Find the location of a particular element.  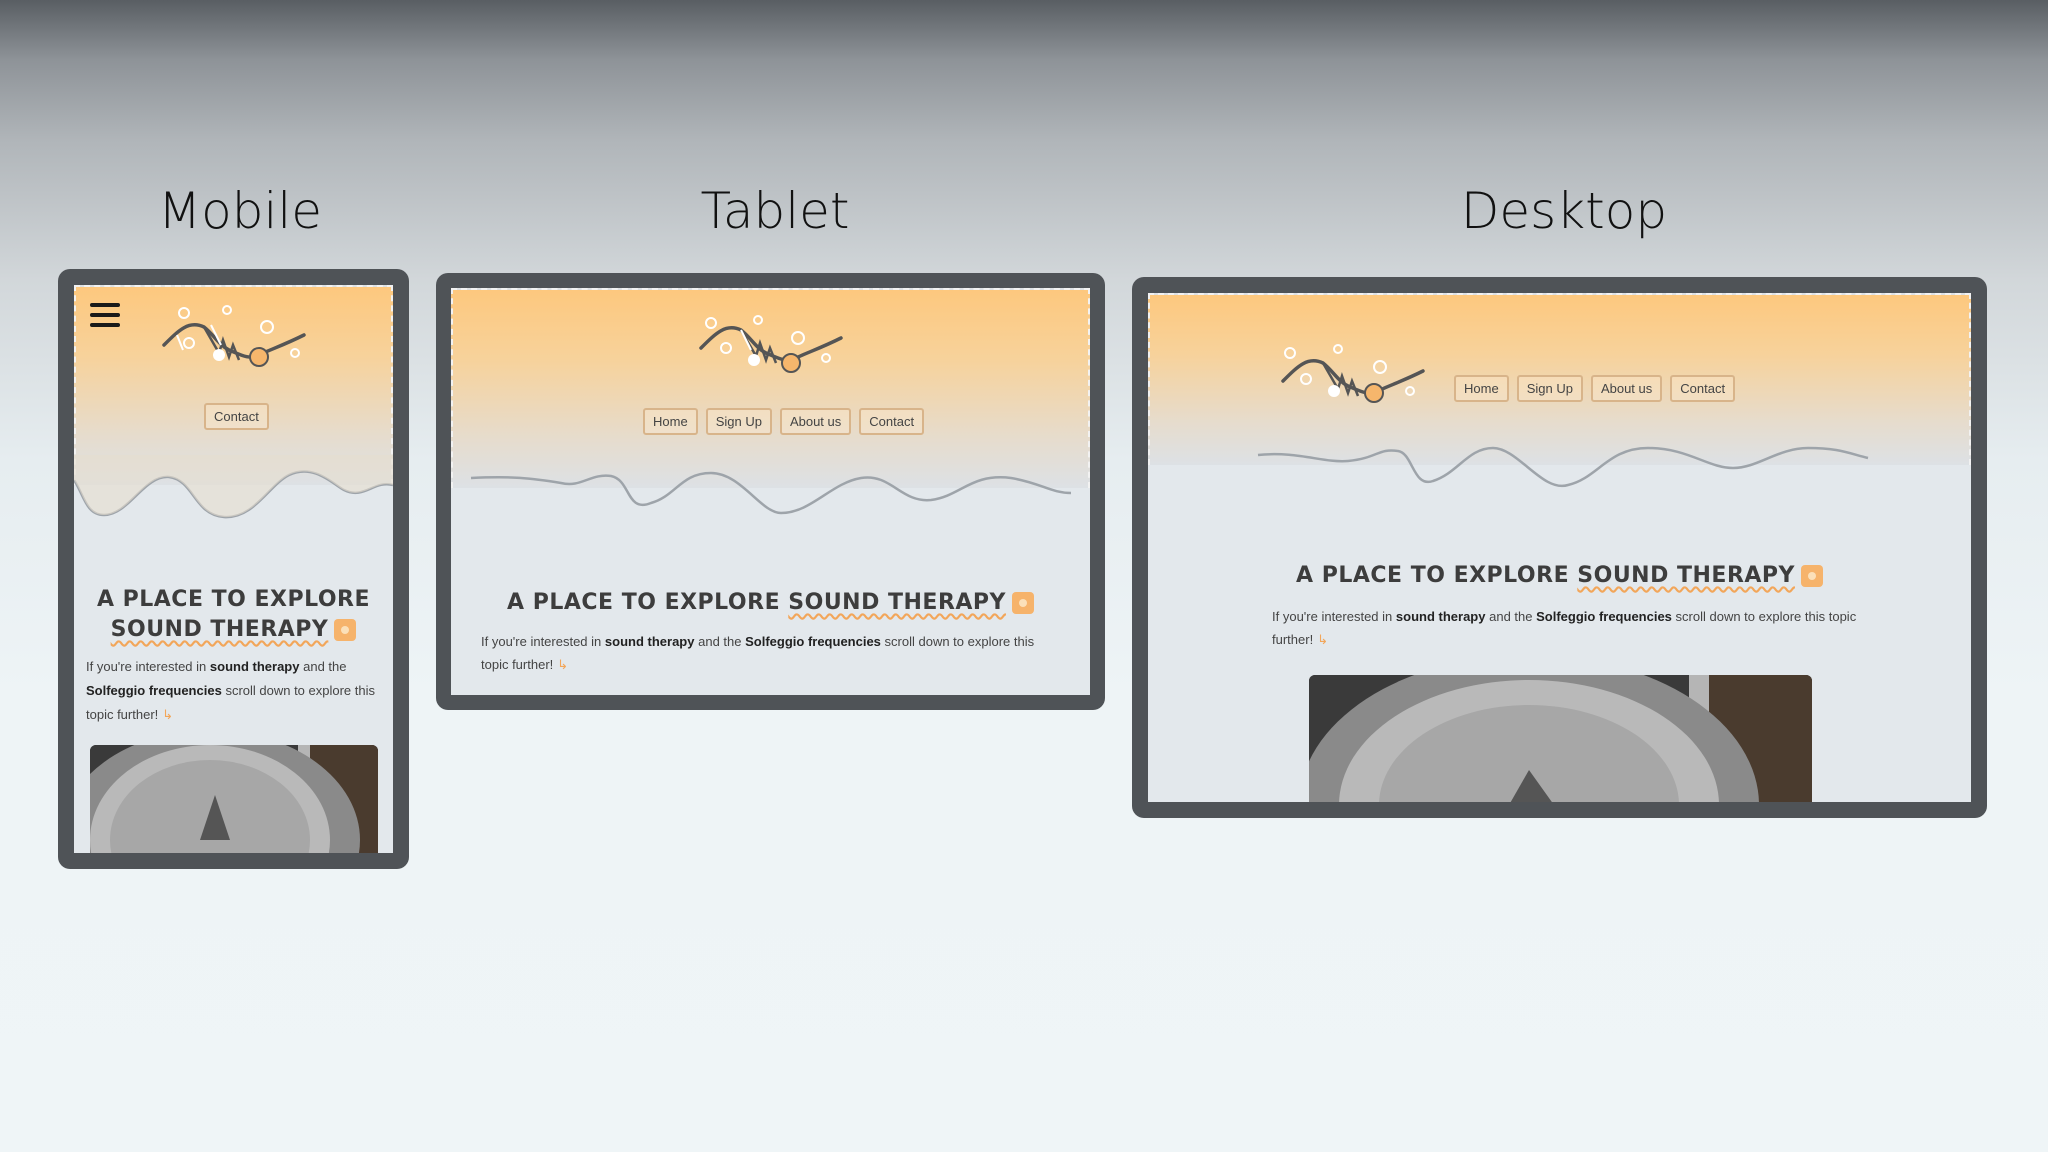

mobile-label: Mobile is located at coordinates (239, 211).